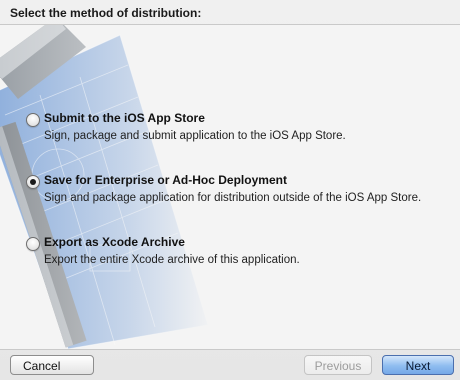  Describe the element at coordinates (33, 182) in the screenshot. I see `radio-enterprise-adhoc` at that location.